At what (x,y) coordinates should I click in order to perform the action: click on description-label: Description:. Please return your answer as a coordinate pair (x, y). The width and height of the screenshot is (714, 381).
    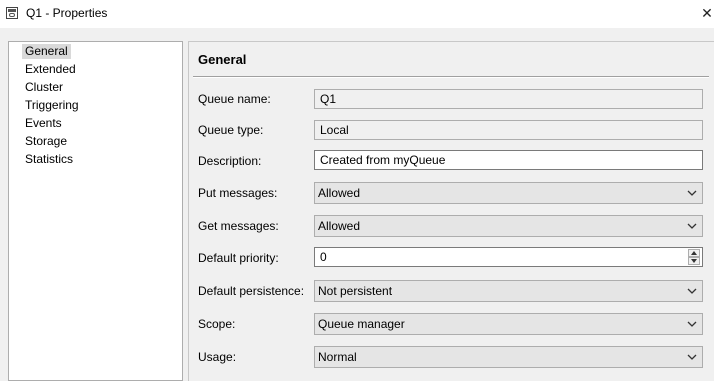
    Looking at the image, I should click on (230, 161).